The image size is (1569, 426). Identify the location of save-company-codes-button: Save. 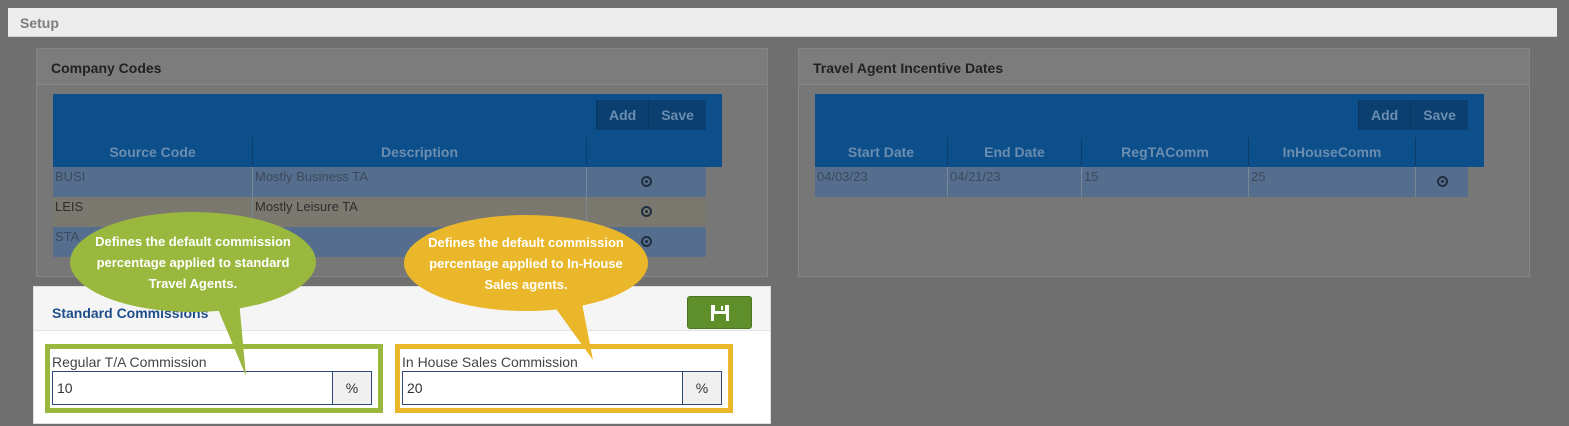
(677, 115).